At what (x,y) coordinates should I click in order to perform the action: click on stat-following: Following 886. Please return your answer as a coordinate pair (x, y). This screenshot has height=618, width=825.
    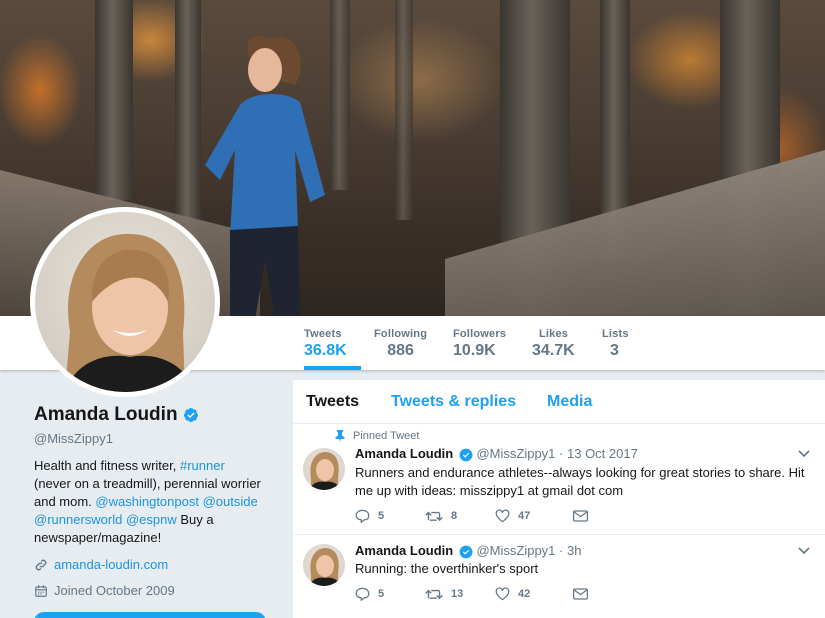
    Looking at the image, I should click on (400, 343).